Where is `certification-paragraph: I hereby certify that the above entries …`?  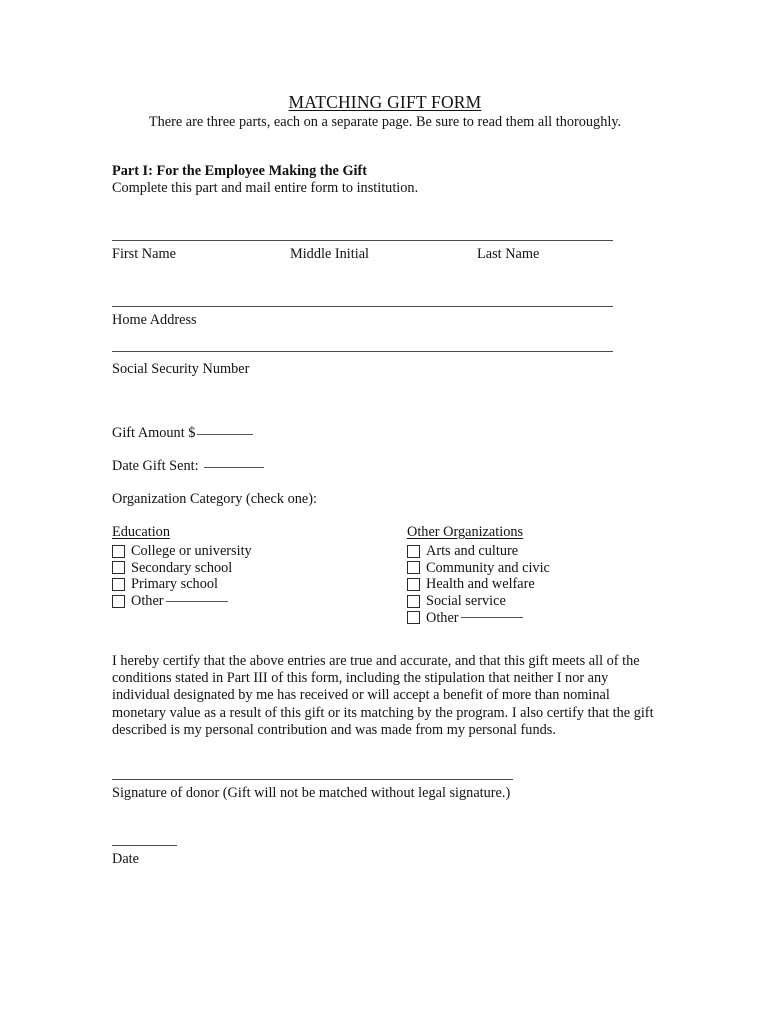
certification-paragraph: I hereby certify that the above entries … is located at coordinates (383, 695).